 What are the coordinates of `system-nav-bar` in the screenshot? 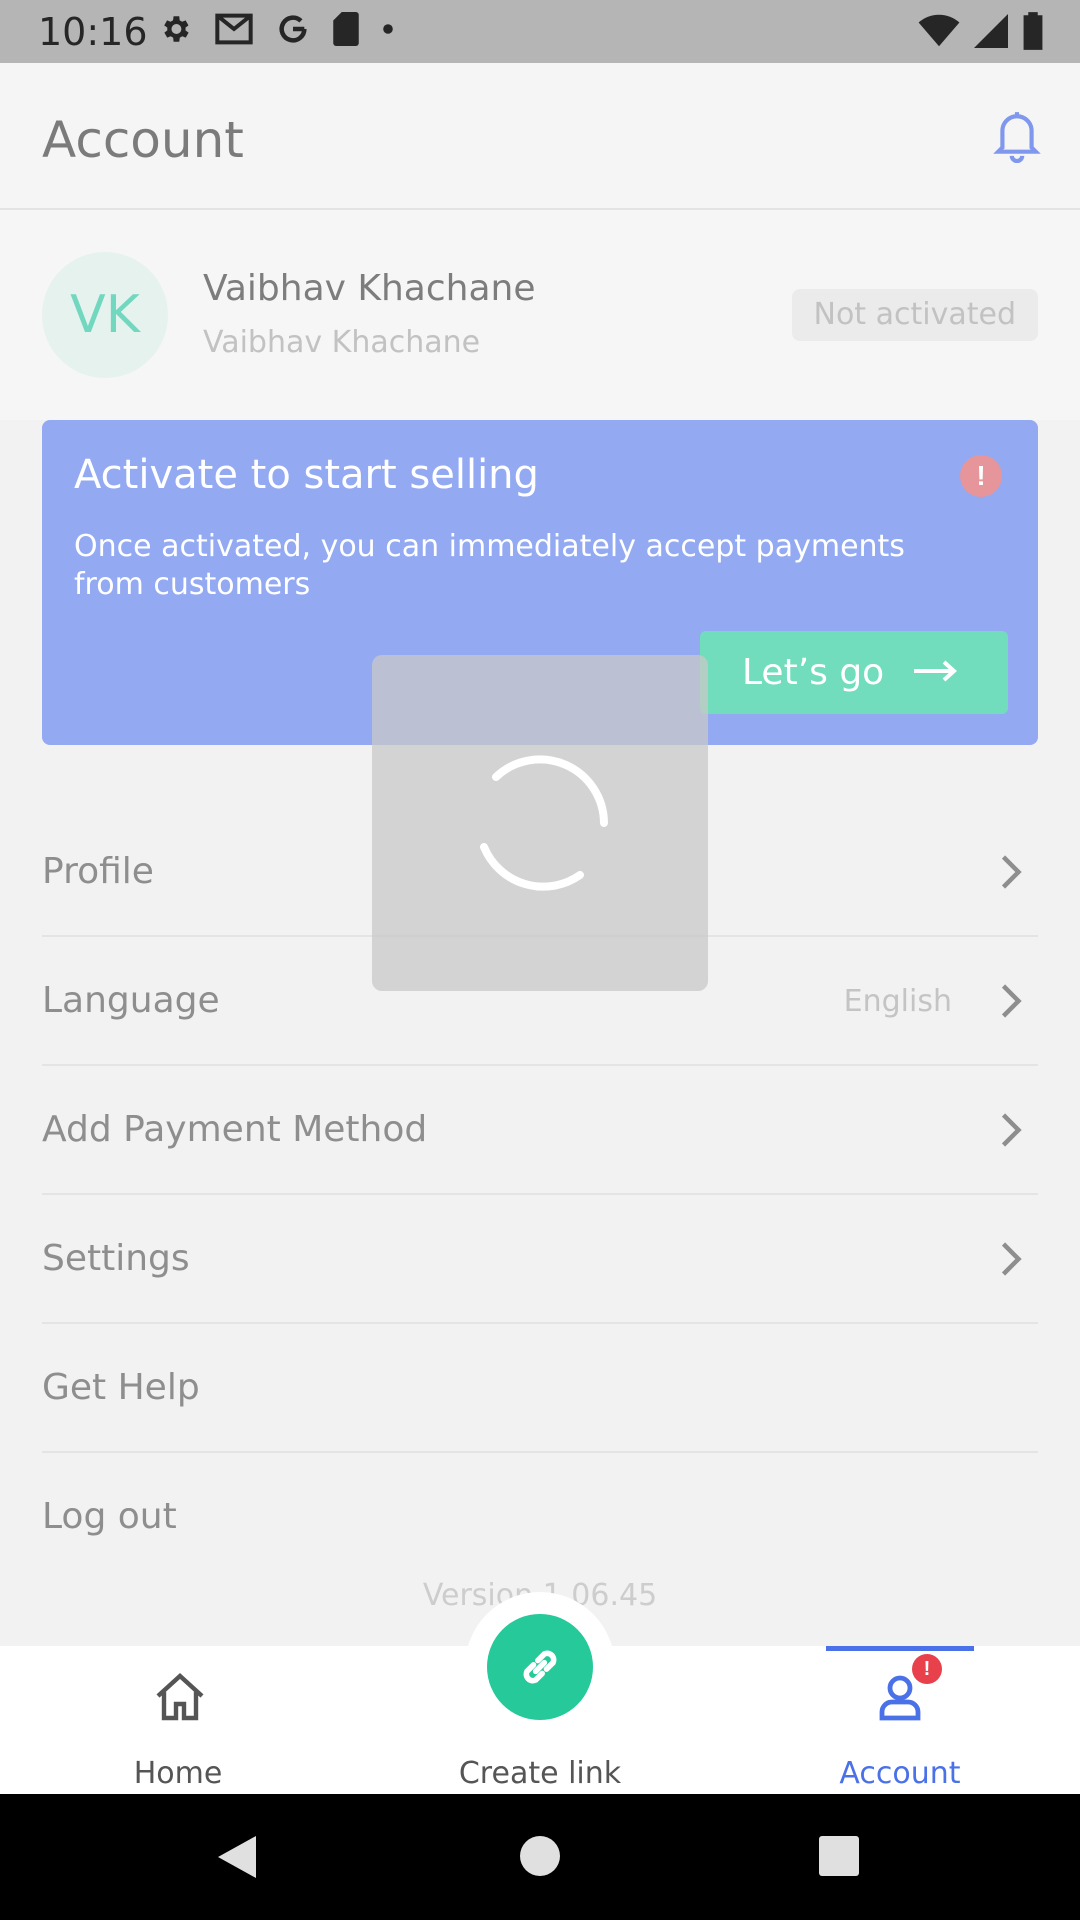 It's located at (540, 1857).